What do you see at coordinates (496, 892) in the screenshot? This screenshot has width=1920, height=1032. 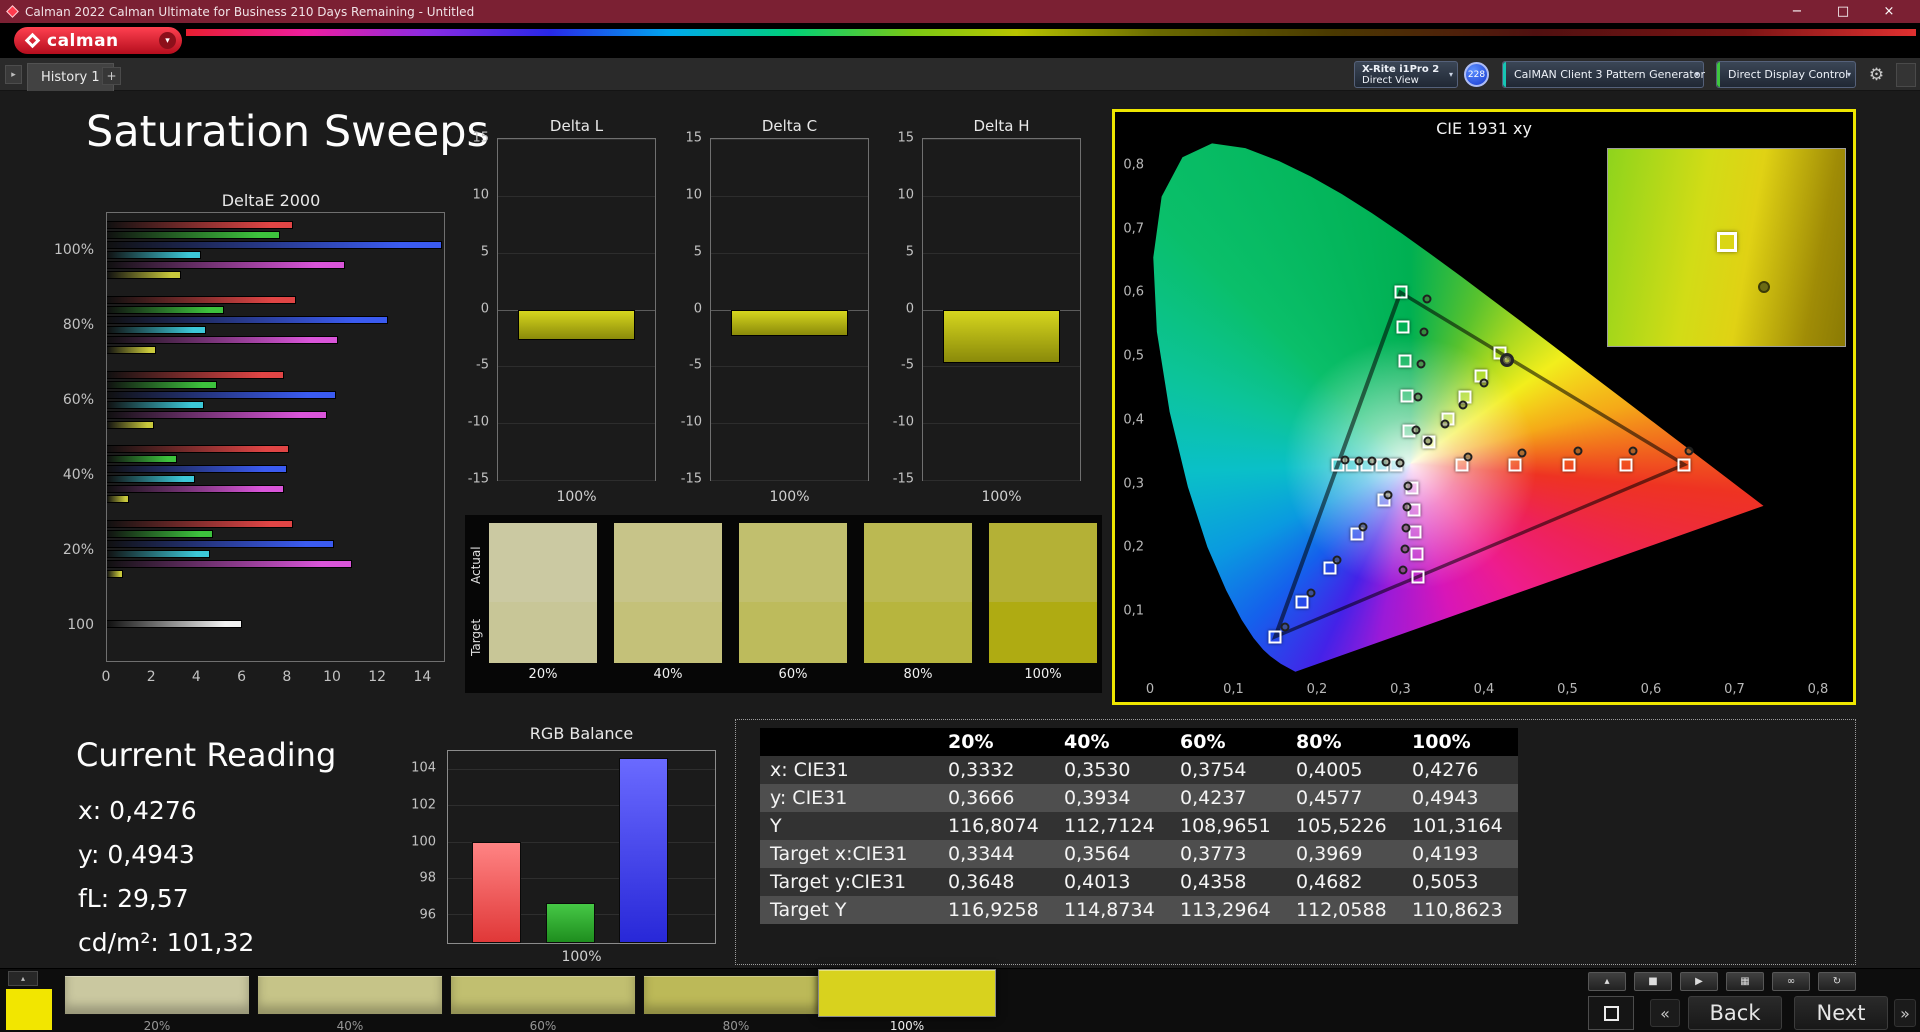 I see `rgb-bar-red` at bounding box center [496, 892].